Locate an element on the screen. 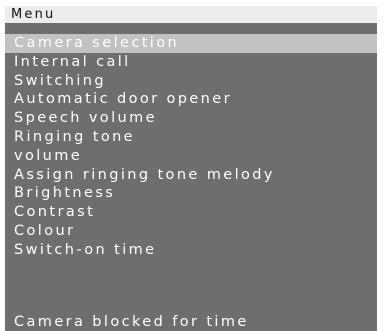  menu-item-assign-ringing-tone-melody: Assign ringing tone melody is located at coordinates (191, 175).